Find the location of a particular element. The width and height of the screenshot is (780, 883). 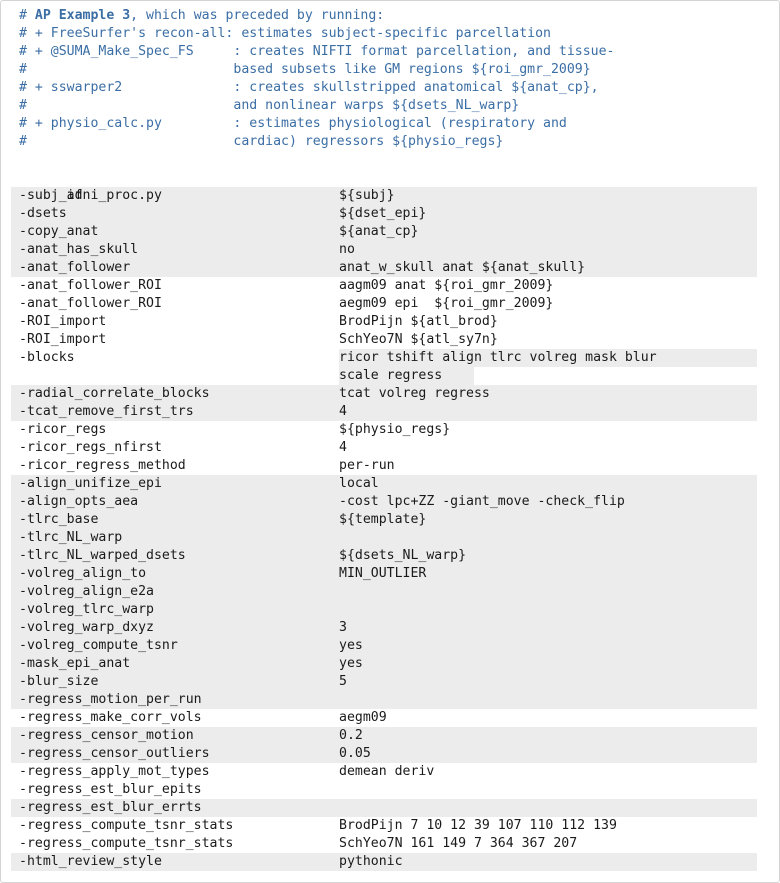

option-value: ${subj} is located at coordinates (367, 195).